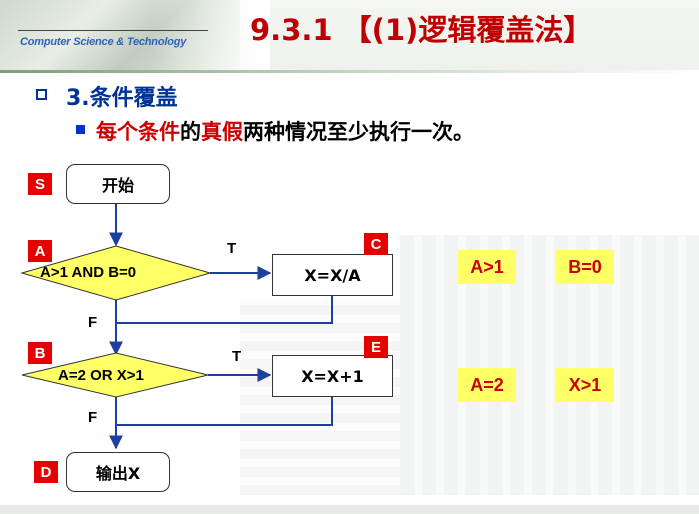 This screenshot has width=699, height=514. I want to click on tag-d: D, so click(46, 472).